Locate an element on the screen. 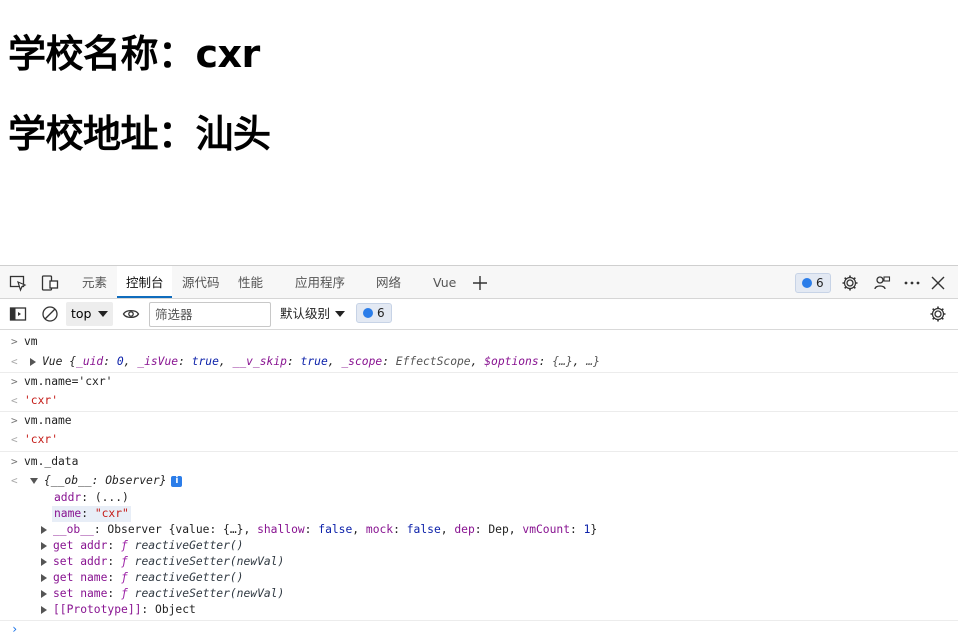 The image size is (958, 636). val-isvue: true is located at coordinates (205, 361).